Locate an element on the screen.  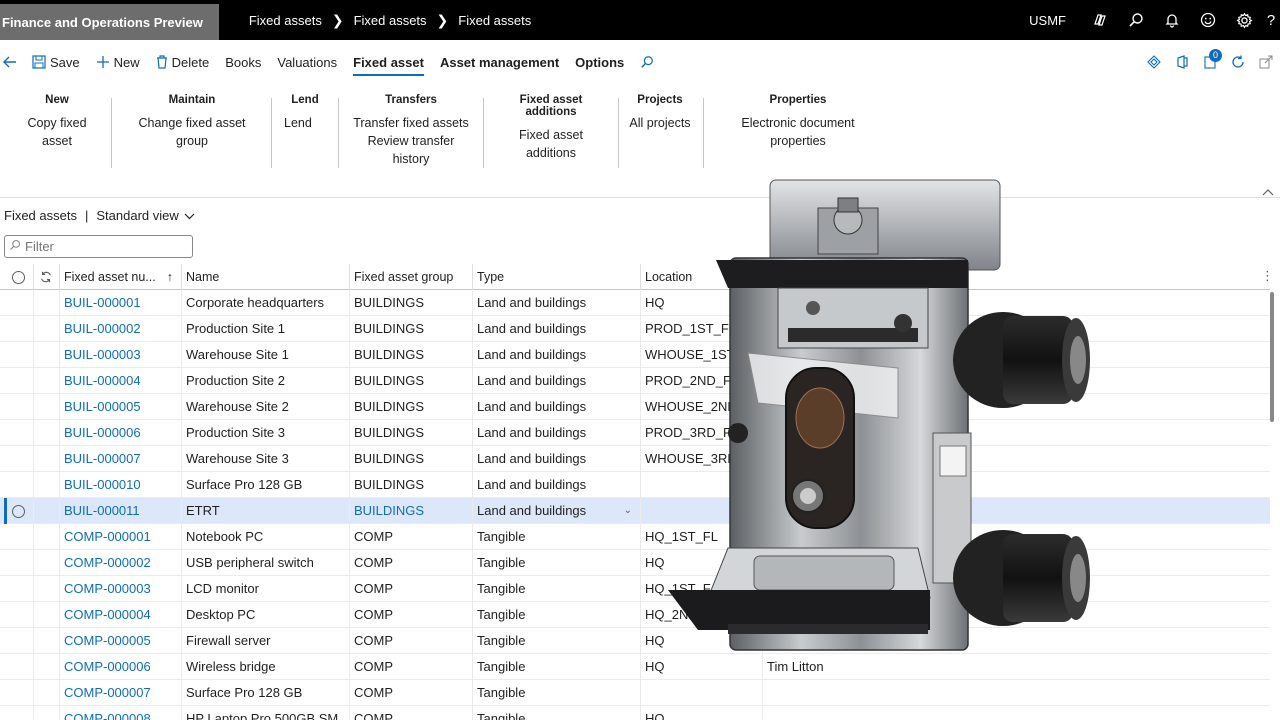
fixed-asset-number-link: COMP-000007 is located at coordinates (121, 693).